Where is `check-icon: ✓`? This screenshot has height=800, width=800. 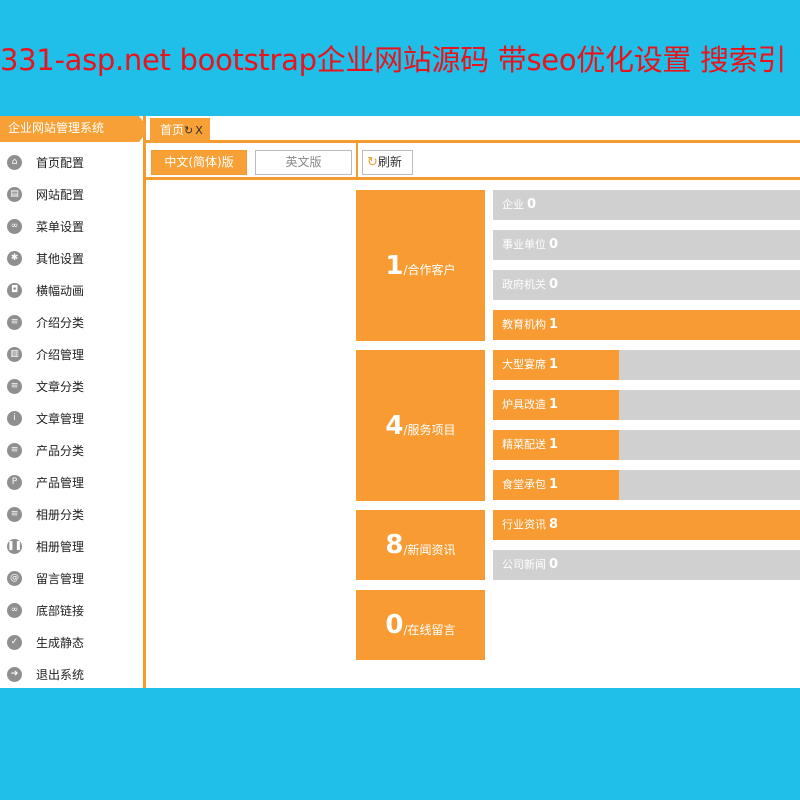 check-icon: ✓ is located at coordinates (14, 642).